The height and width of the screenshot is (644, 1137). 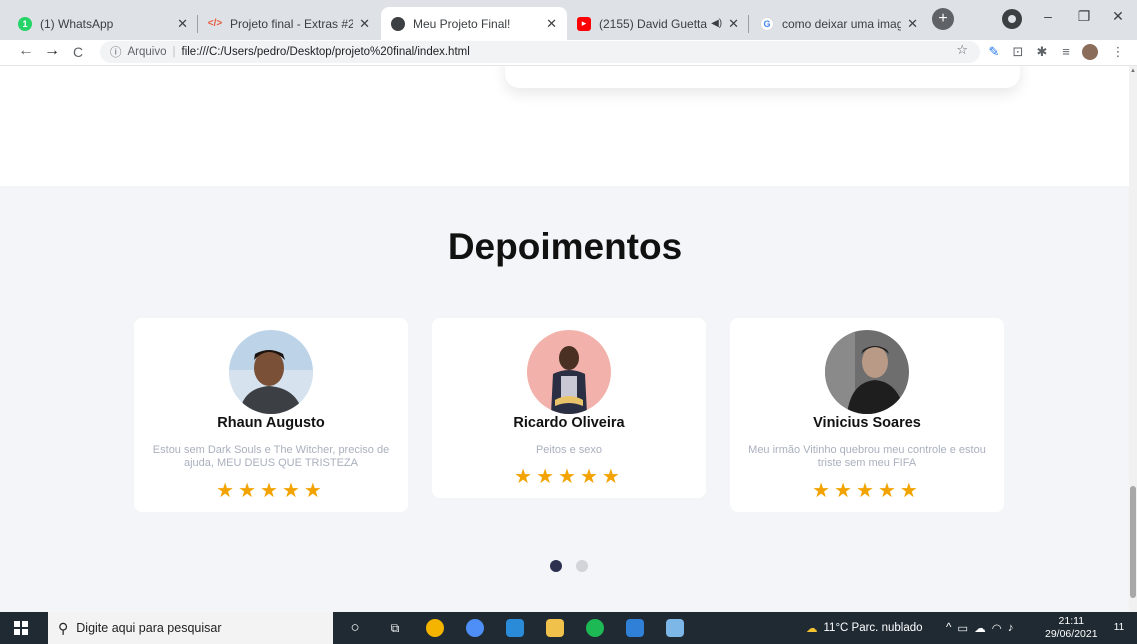 I want to click on wifi-icon: ◠, so click(x=1000, y=628).